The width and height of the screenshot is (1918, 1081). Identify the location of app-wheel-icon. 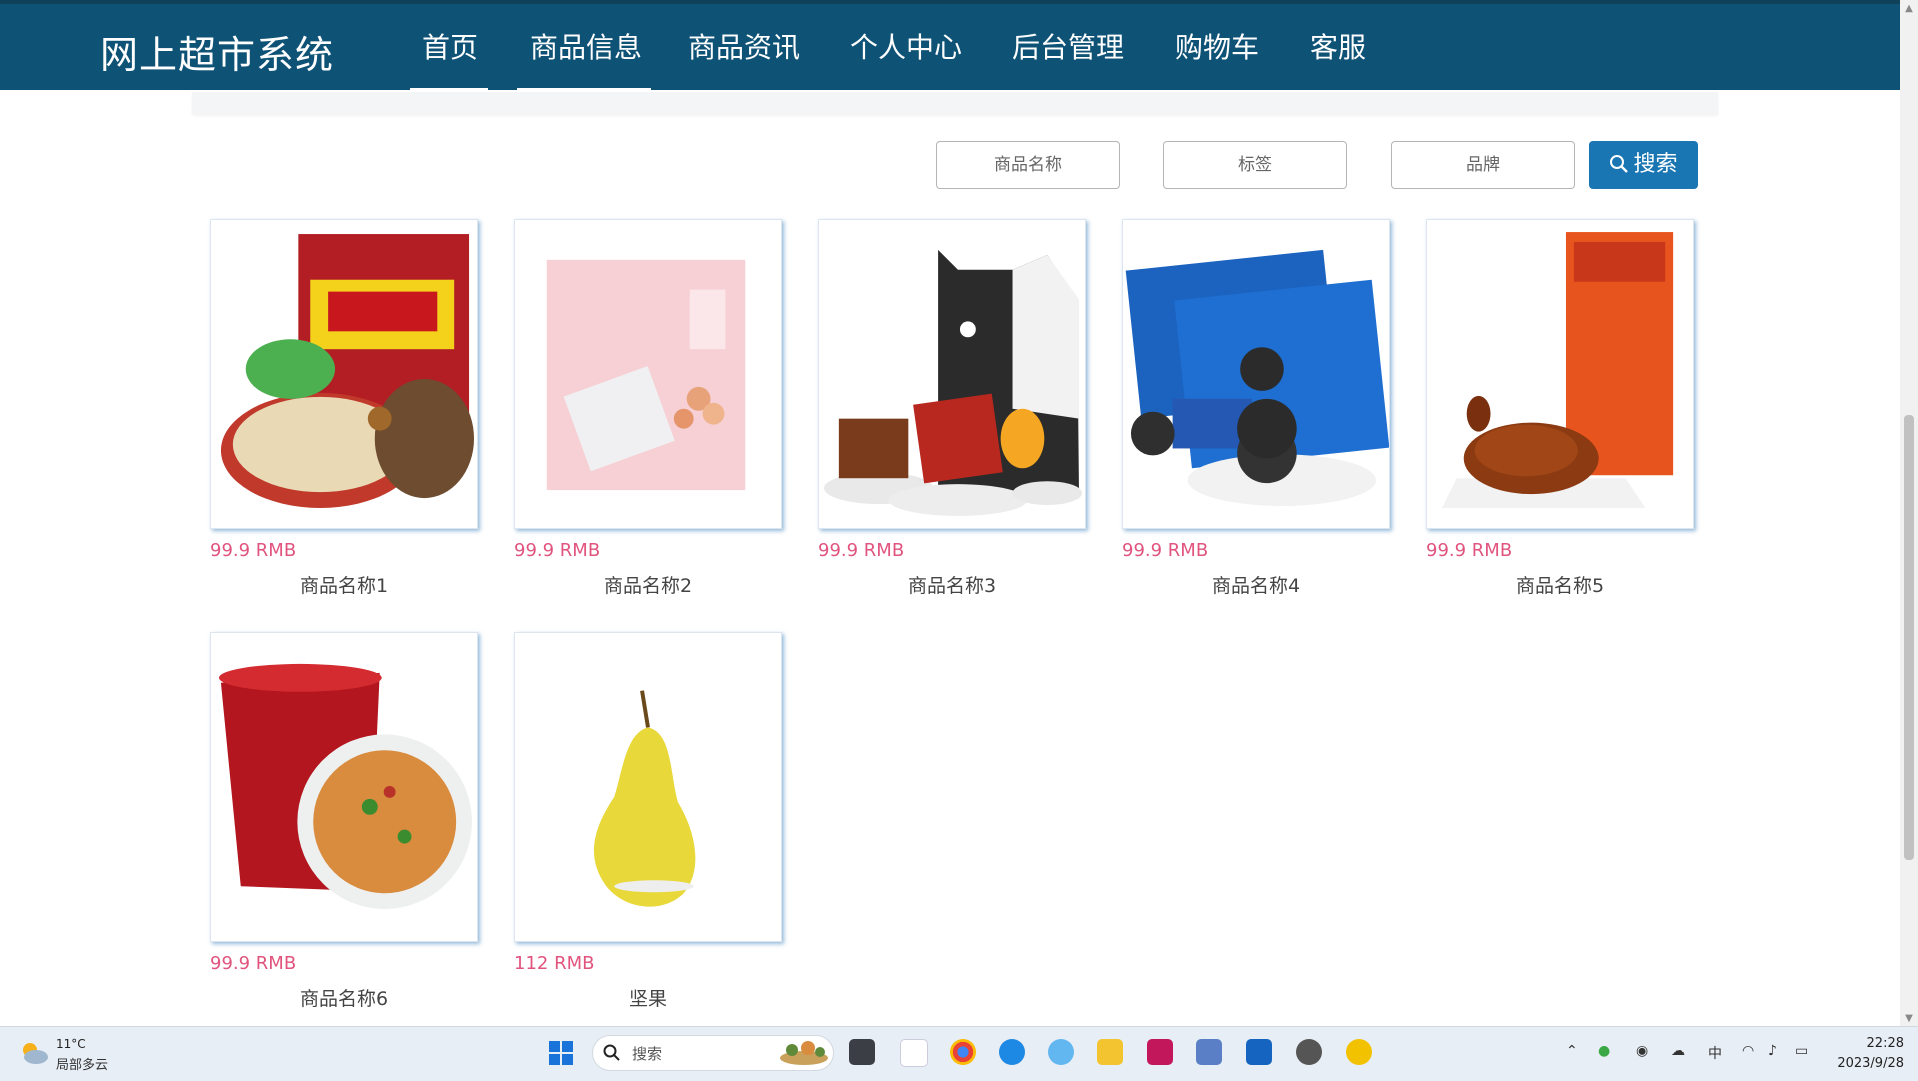
(1309, 1052).